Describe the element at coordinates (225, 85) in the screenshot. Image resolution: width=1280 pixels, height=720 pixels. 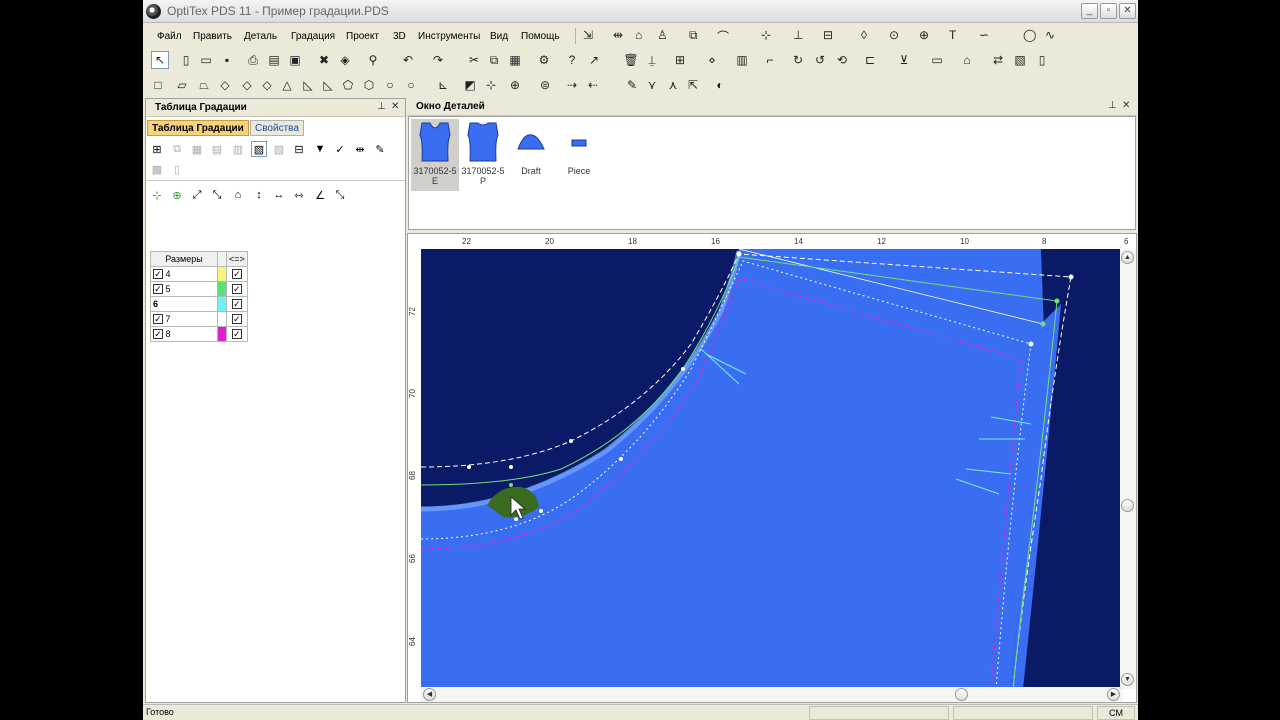
I see `diamond-tool-icon: ◇` at that location.